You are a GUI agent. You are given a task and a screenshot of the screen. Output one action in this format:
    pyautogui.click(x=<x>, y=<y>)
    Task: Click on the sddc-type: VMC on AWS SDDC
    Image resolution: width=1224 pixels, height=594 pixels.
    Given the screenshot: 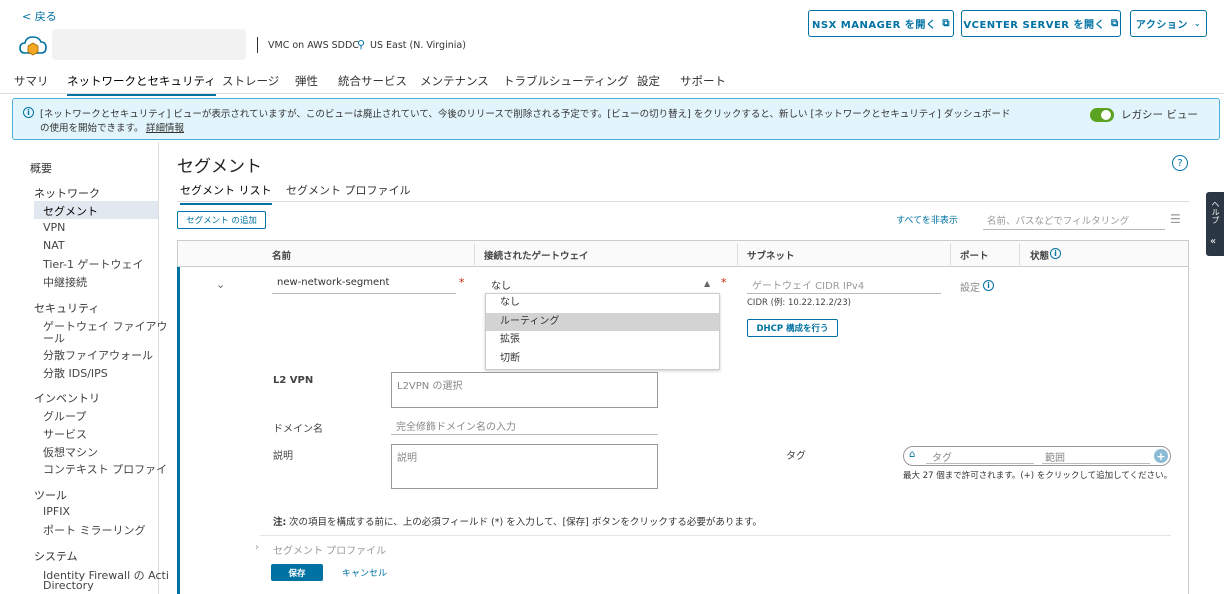 What is the action you would take?
    pyautogui.click(x=313, y=45)
    